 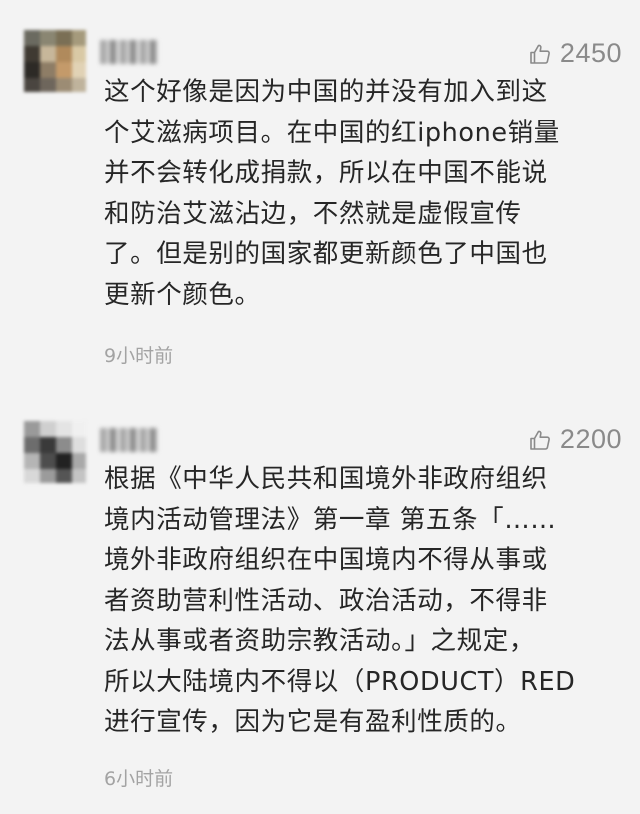 What do you see at coordinates (139, 356) in the screenshot?
I see `comment-timestamp: 9小时前` at bounding box center [139, 356].